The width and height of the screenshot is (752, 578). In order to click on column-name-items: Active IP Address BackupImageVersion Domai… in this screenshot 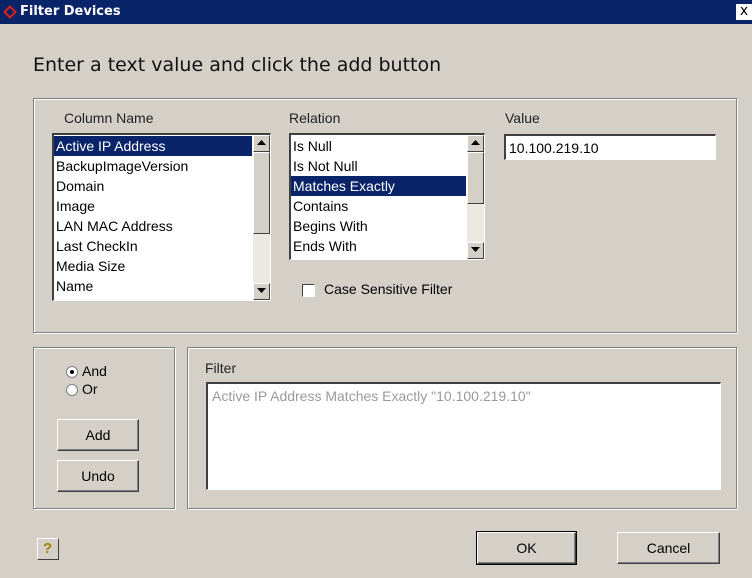, I will do `click(153, 217)`.